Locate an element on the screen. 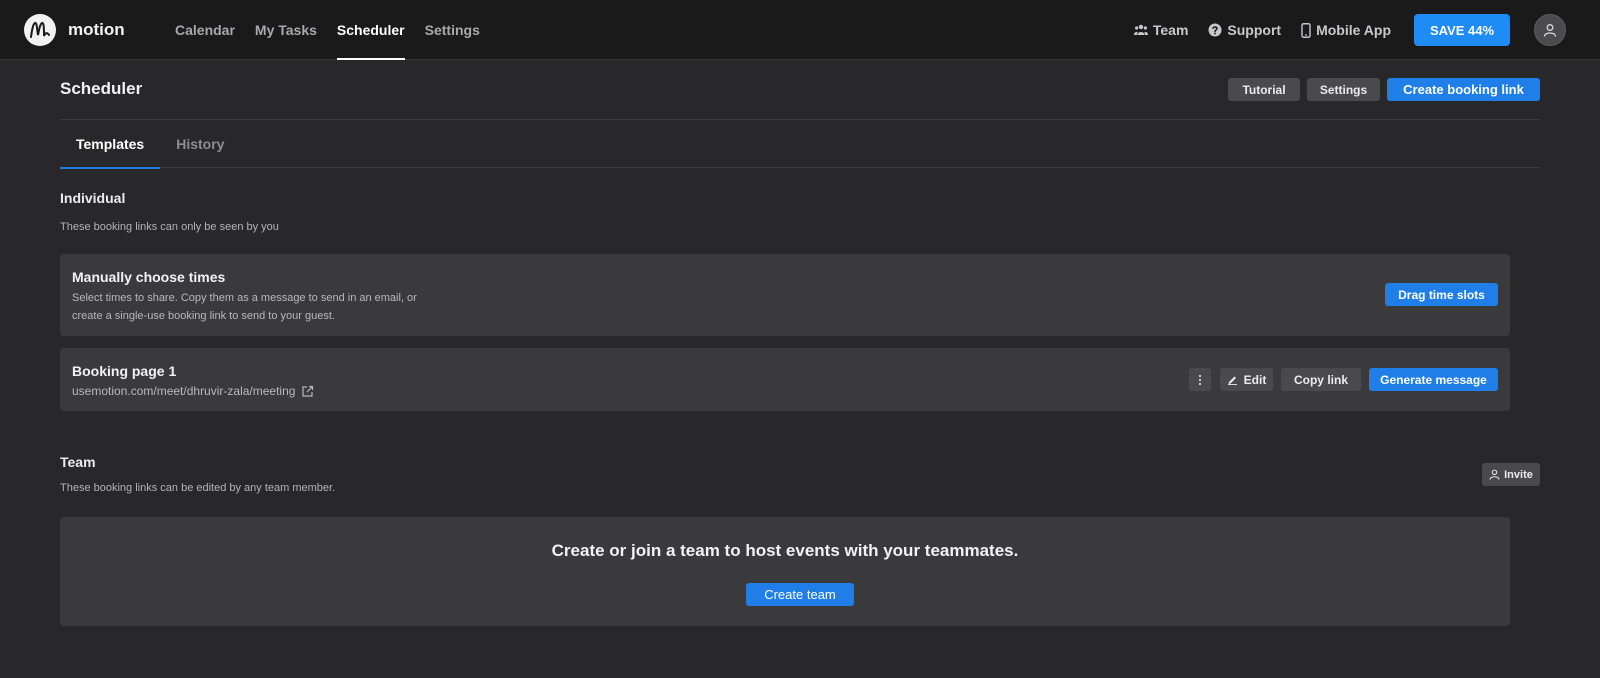  mobile-app-label: Mobile App is located at coordinates (1353, 30).